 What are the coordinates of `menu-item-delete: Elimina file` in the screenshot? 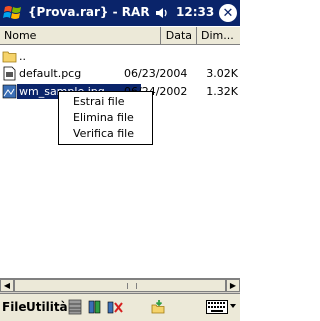 It's located at (105, 118).